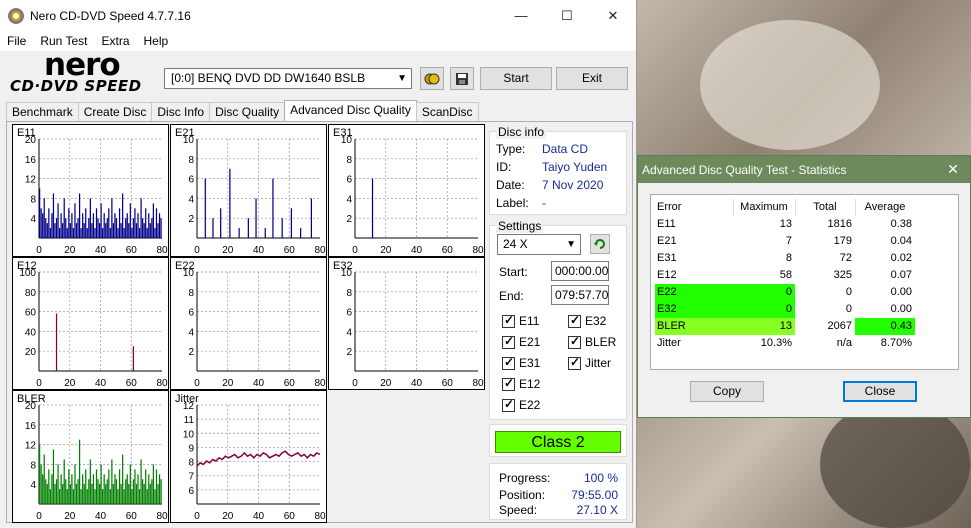 This screenshot has width=971, height=528. What do you see at coordinates (880, 391) in the screenshot?
I see `close-button: Close` at bounding box center [880, 391].